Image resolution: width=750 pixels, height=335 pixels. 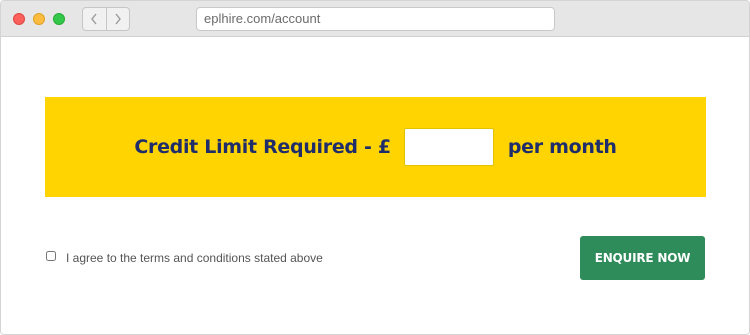 I want to click on back-button, so click(x=94, y=19).